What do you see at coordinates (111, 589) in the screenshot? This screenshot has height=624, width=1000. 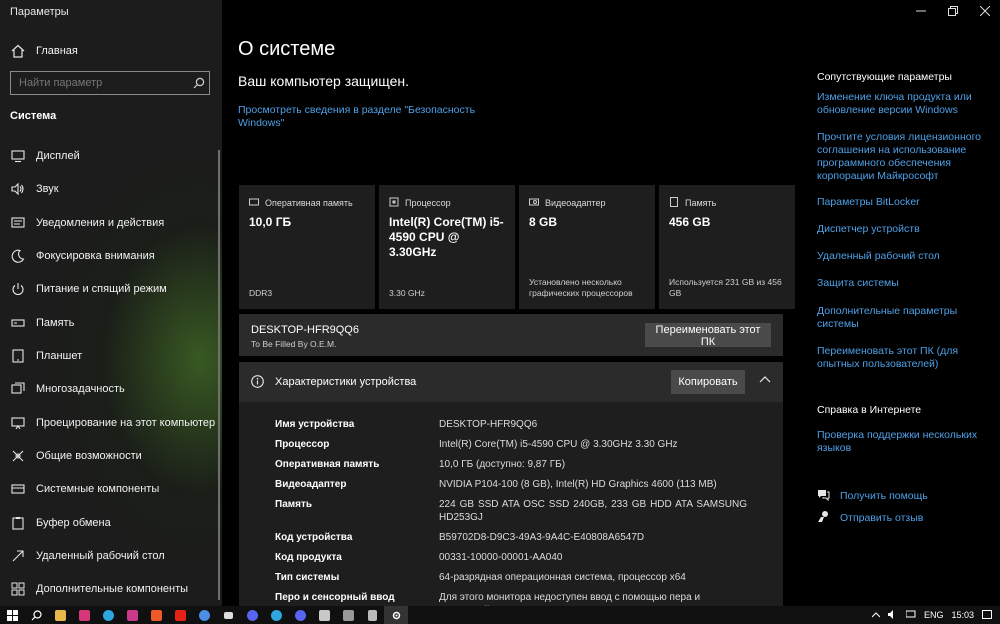 I see `sidebar-item-optional-features: Дополнительные компоненты` at bounding box center [111, 589].